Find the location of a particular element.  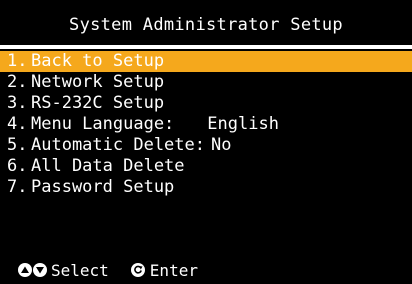

menu-language-value: English is located at coordinates (243, 124).